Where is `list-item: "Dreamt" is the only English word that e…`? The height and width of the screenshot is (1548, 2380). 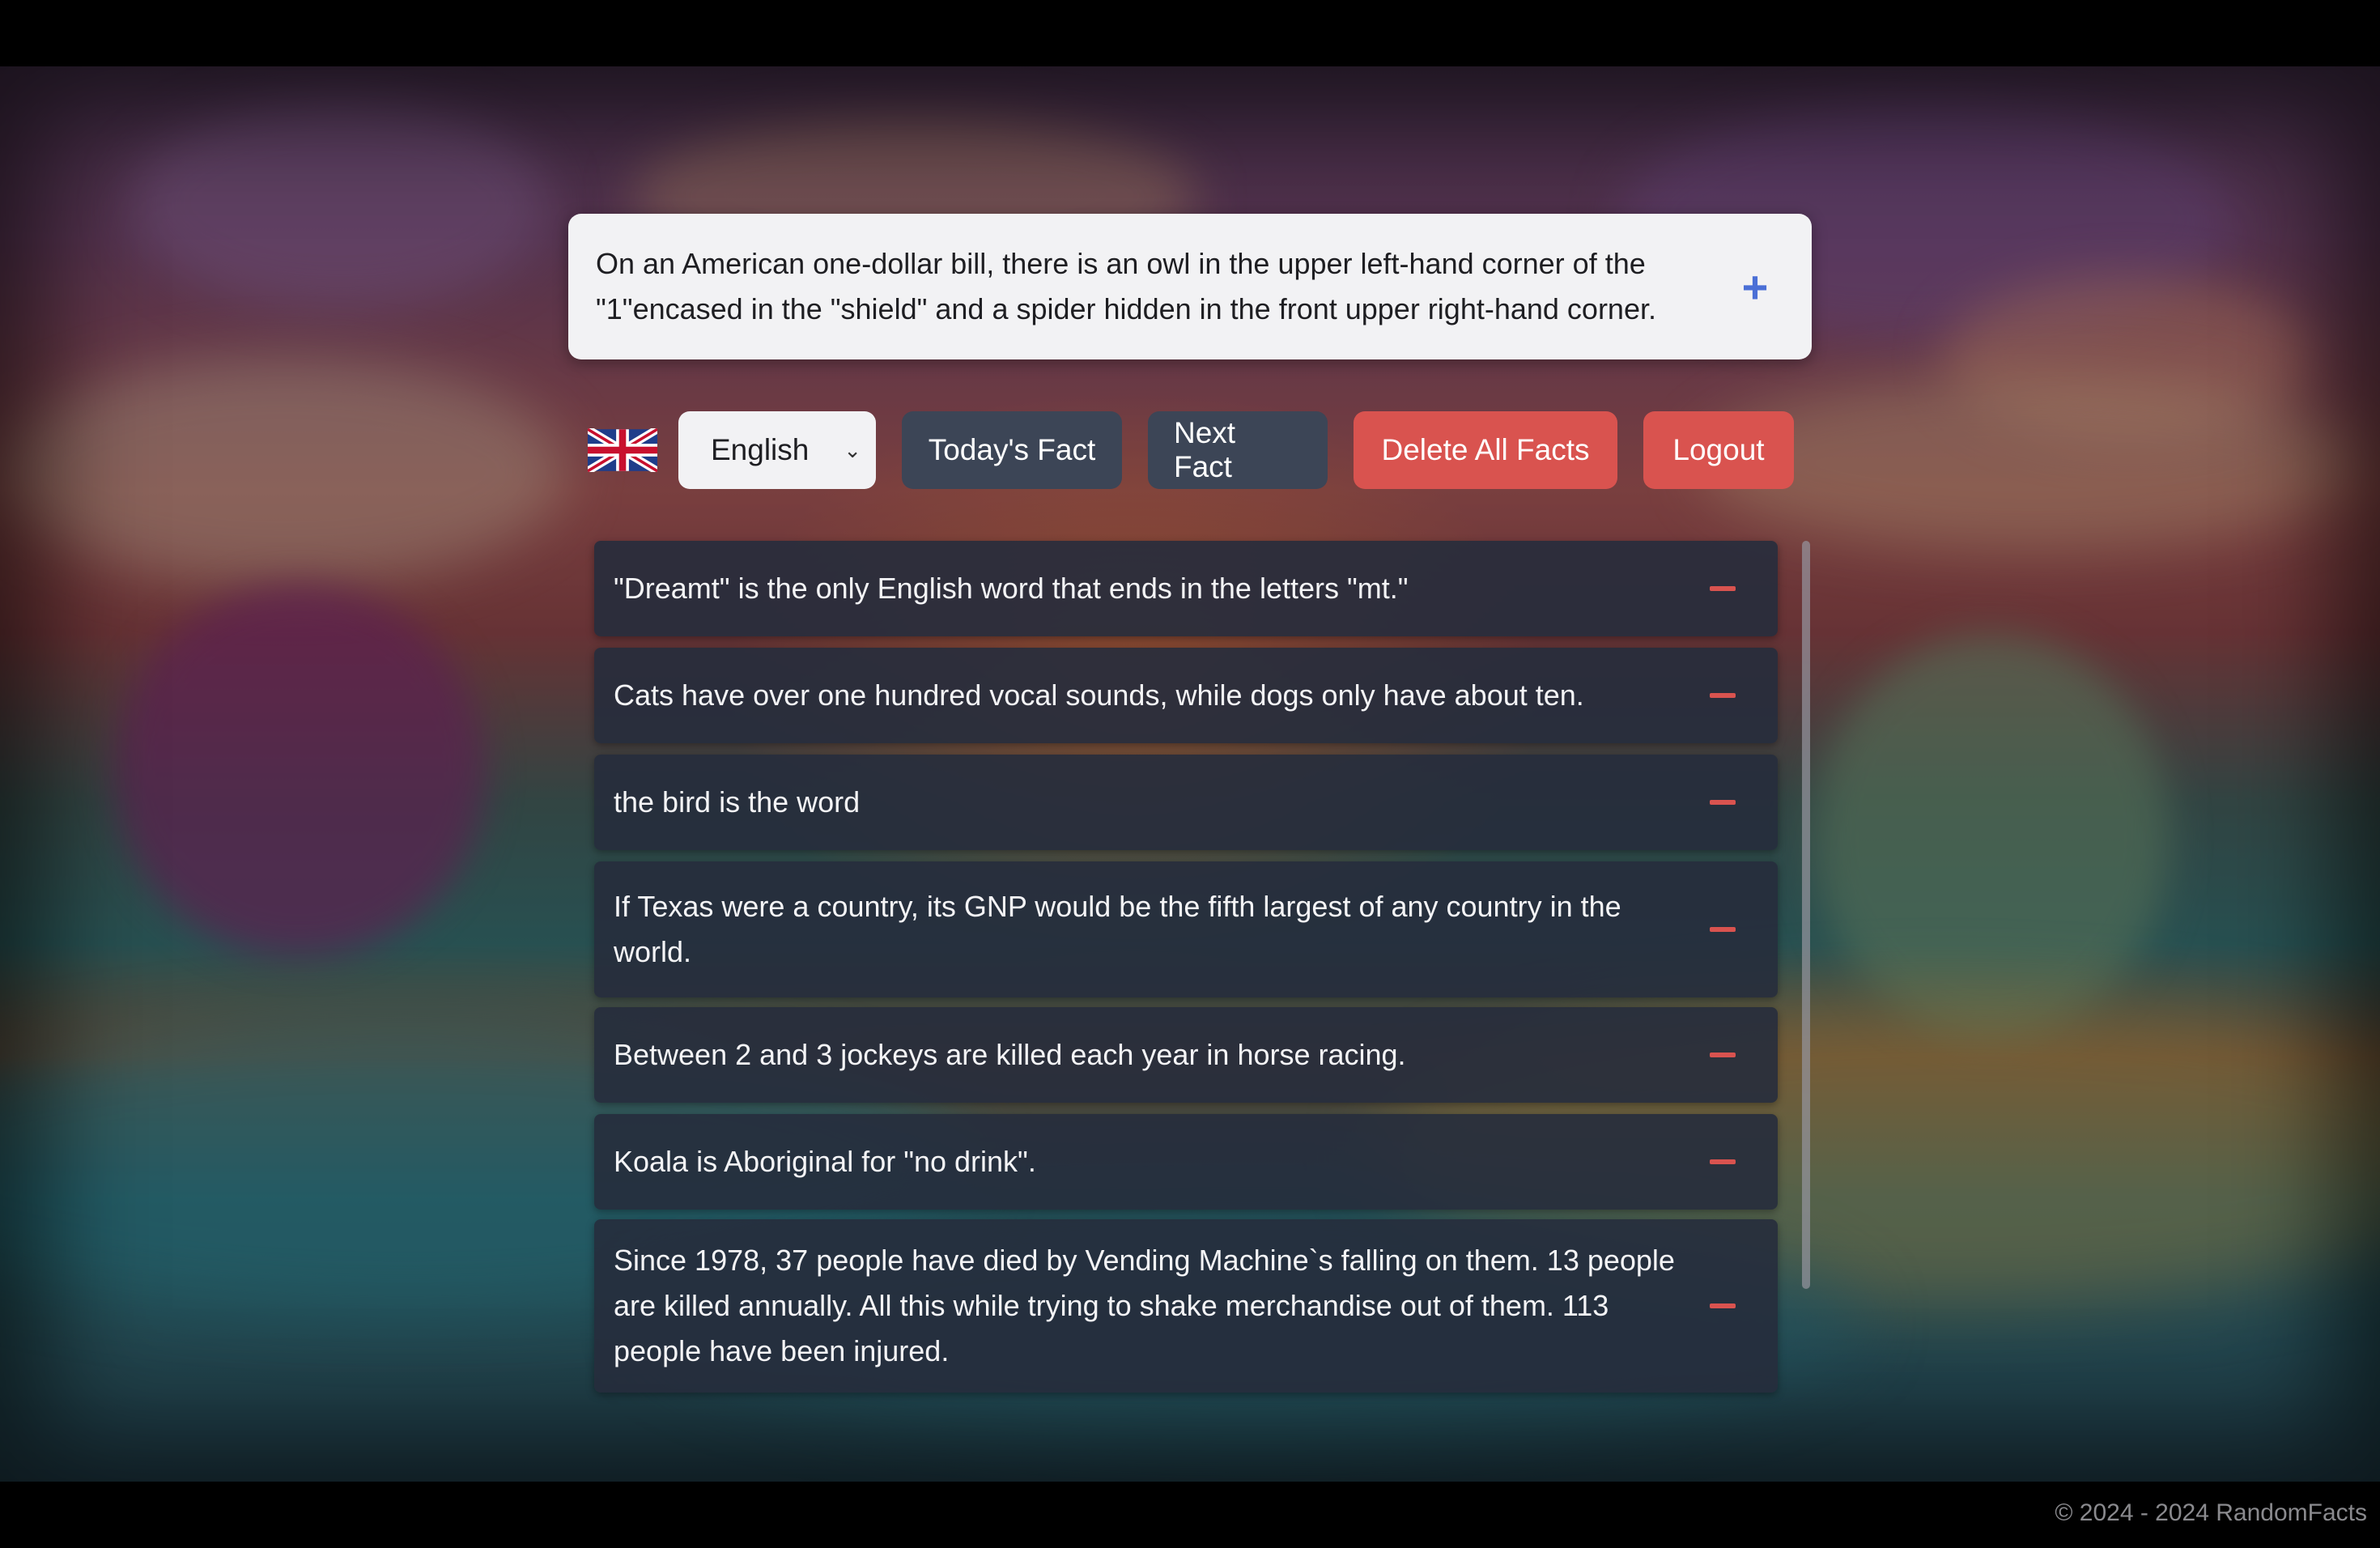
list-item: "Dreamt" is the only English word that e… is located at coordinates (1186, 588).